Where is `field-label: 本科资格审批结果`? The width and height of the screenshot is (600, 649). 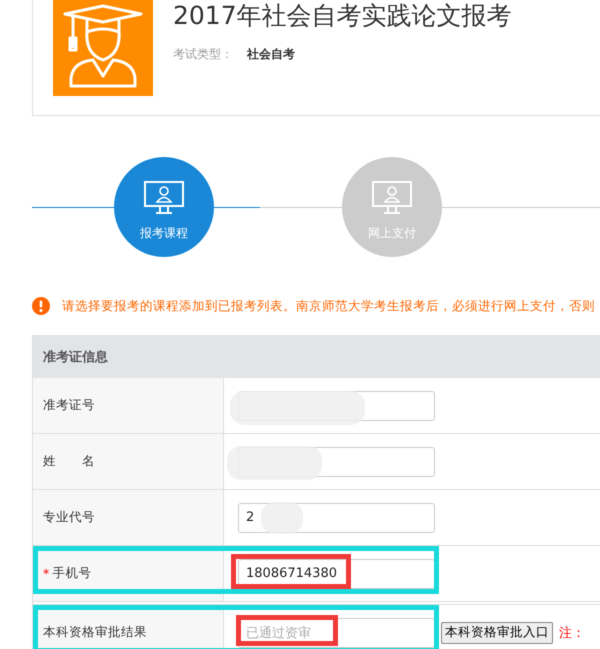 field-label: 本科资格审批结果 is located at coordinates (95, 632).